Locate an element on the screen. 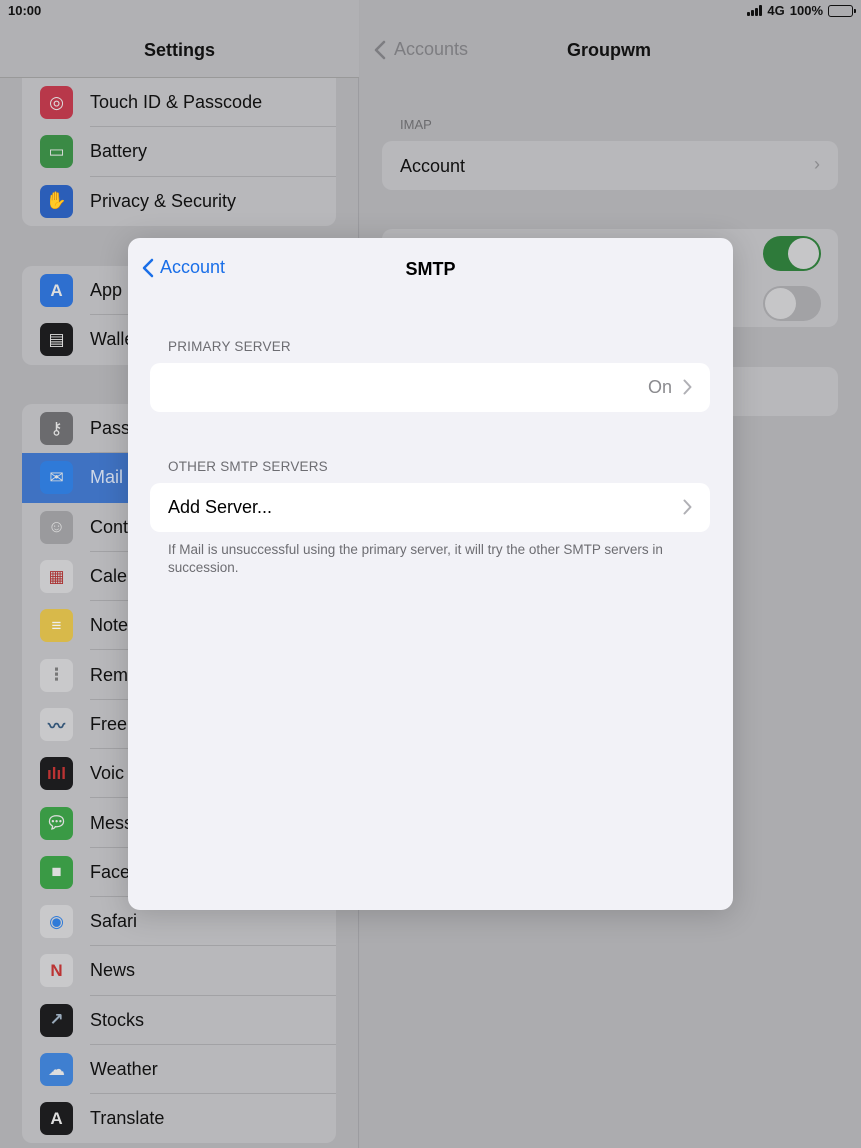  battery-icon: ▭ is located at coordinates (56, 152).